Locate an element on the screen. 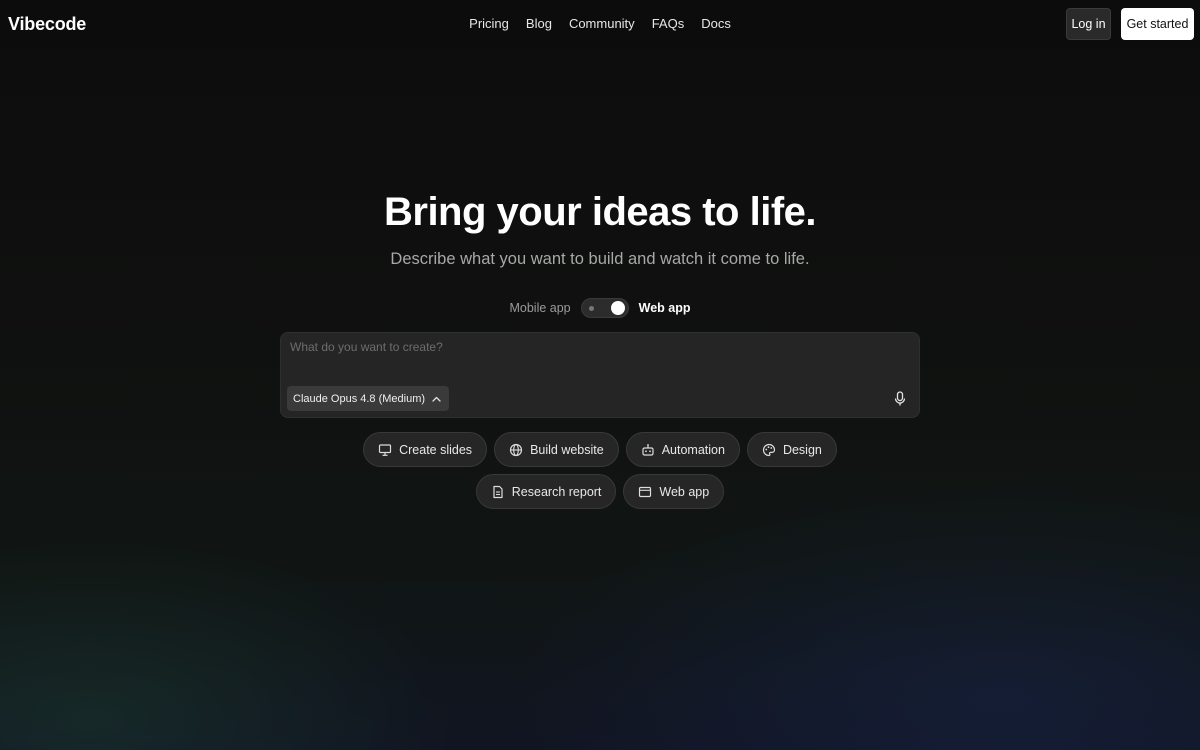 Image resolution: width=1200 pixels, height=750 pixels. toggle-knob is located at coordinates (617, 308).